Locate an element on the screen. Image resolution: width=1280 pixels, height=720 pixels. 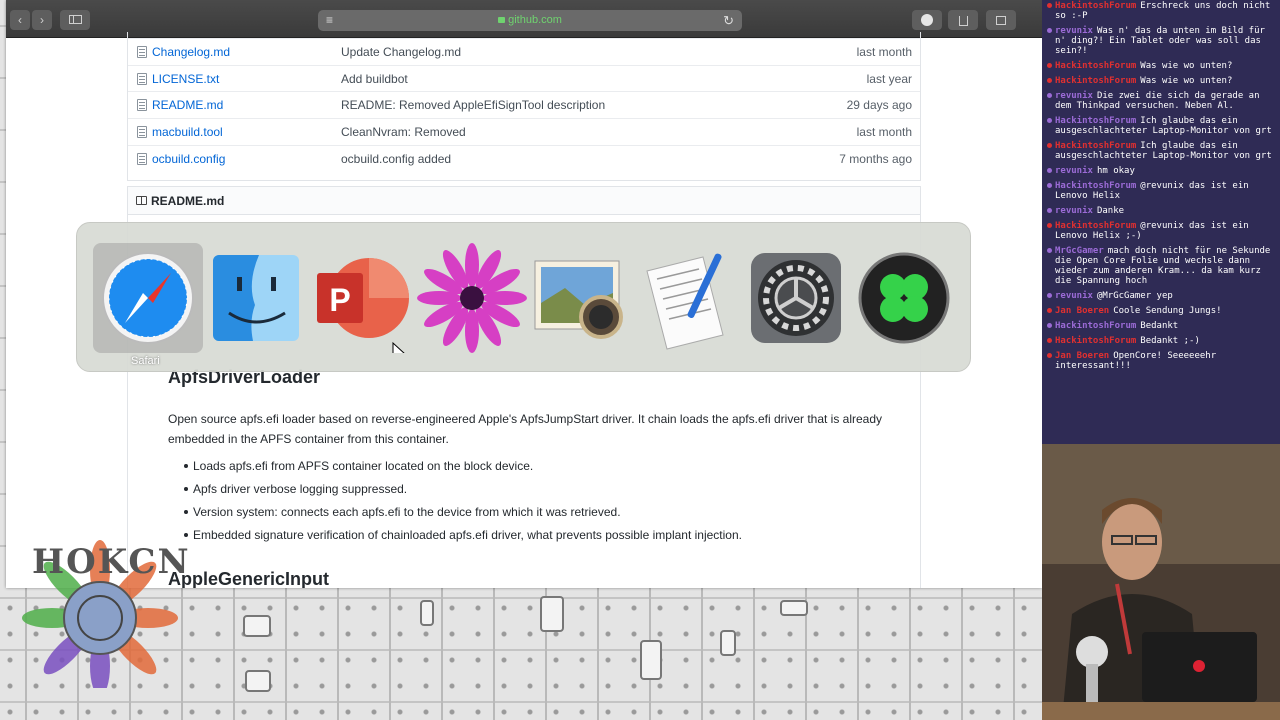
file-row: LICENSE.txt Add buildbot last year is located at coordinates (524, 78).